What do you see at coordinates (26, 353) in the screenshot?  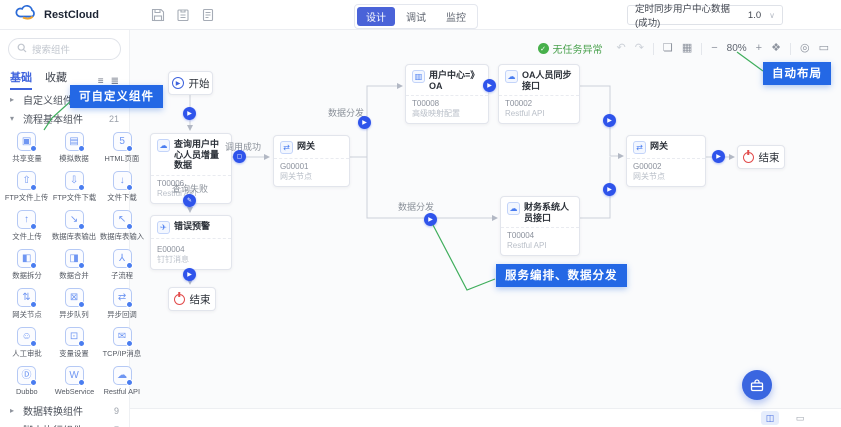 I see `component-label: 人工审批` at bounding box center [26, 353].